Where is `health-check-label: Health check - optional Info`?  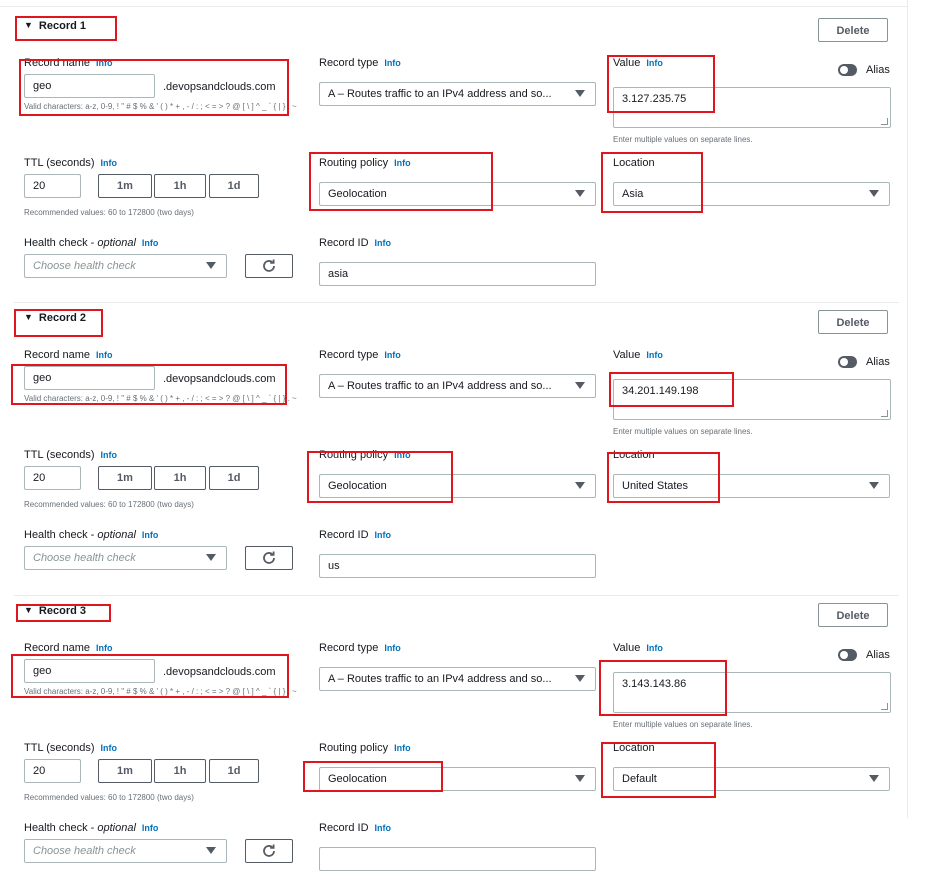 health-check-label: Health check - optional Info is located at coordinates (91, 535).